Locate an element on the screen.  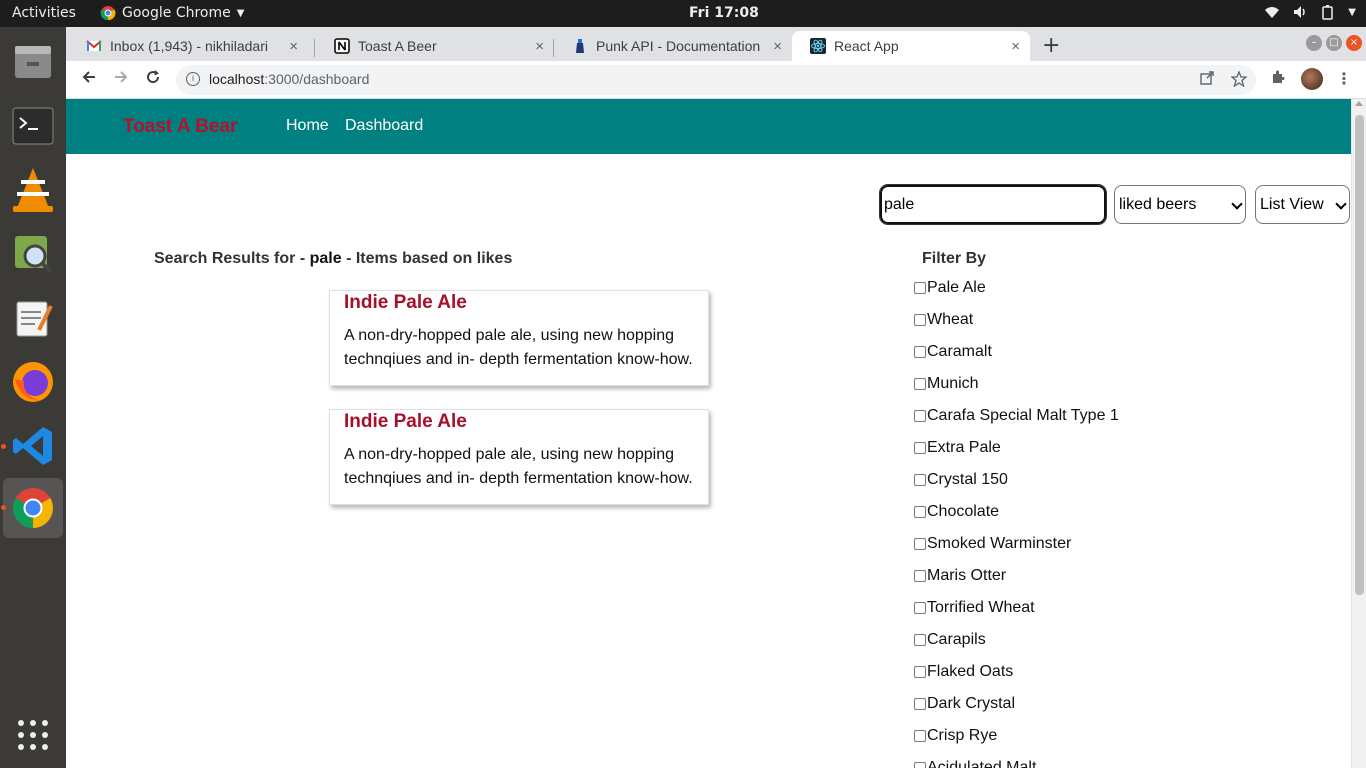
filter-label: Crisp Rye is located at coordinates (962, 736).